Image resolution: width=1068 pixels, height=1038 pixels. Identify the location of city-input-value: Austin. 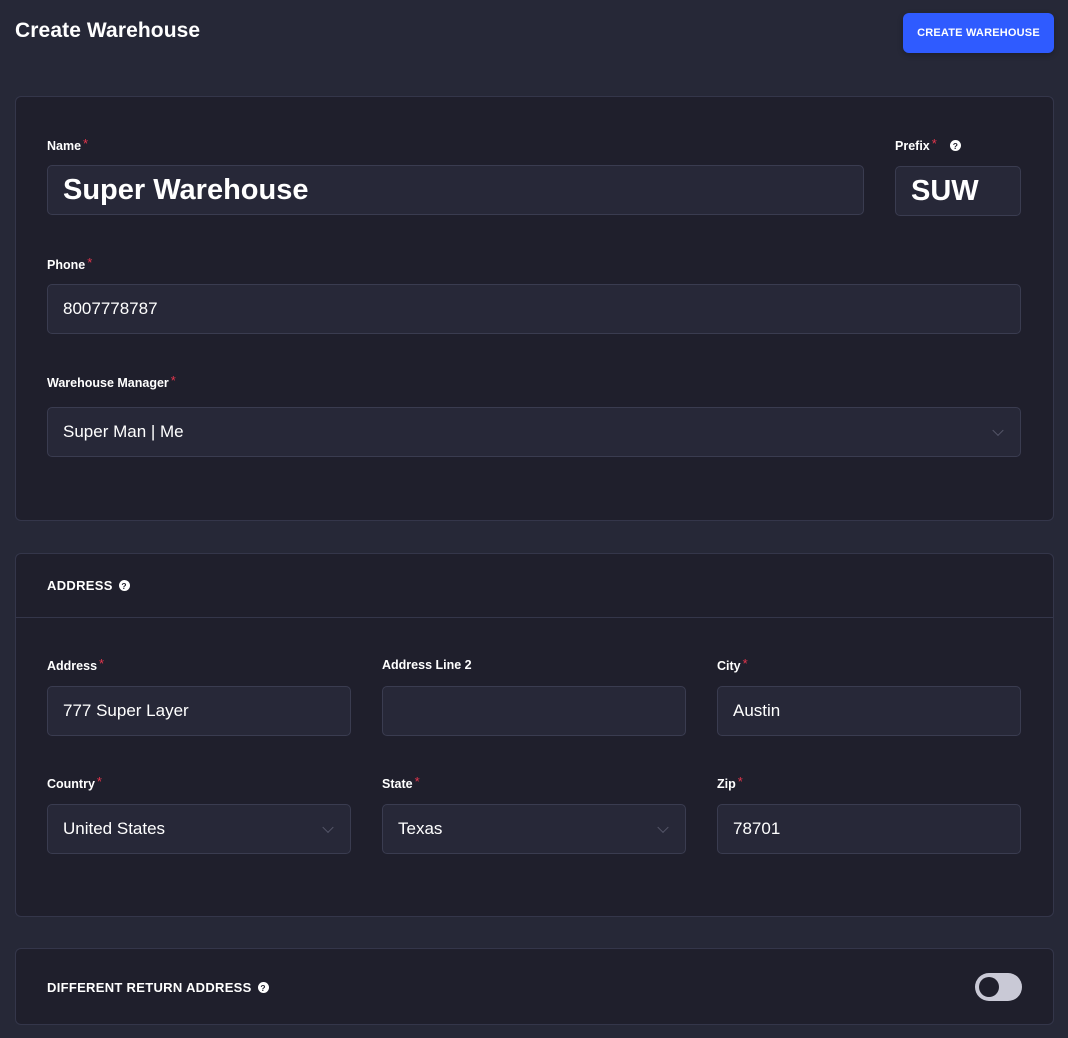
(757, 710).